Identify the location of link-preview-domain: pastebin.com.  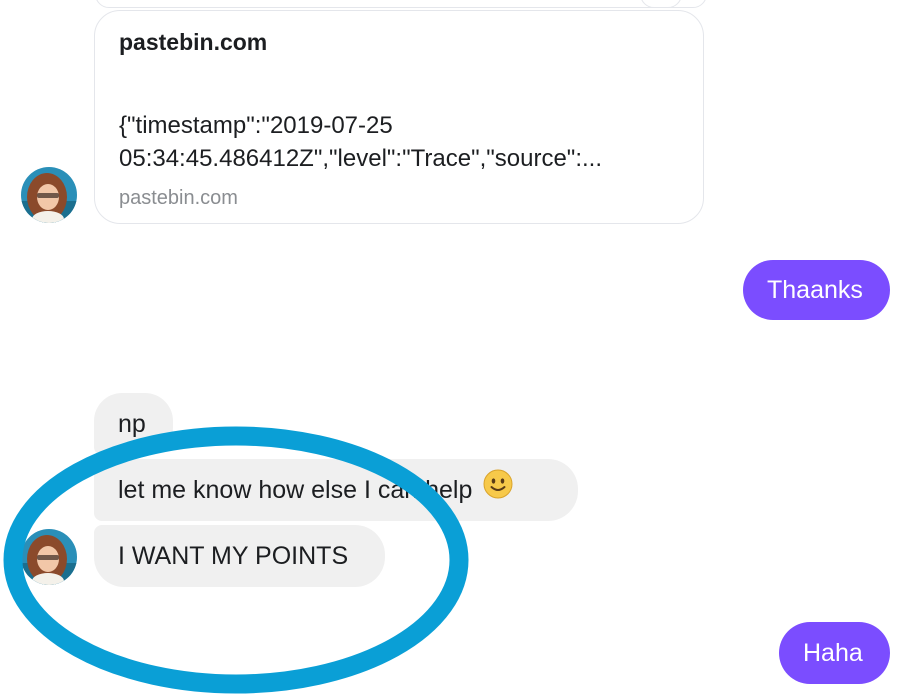
(178, 198).